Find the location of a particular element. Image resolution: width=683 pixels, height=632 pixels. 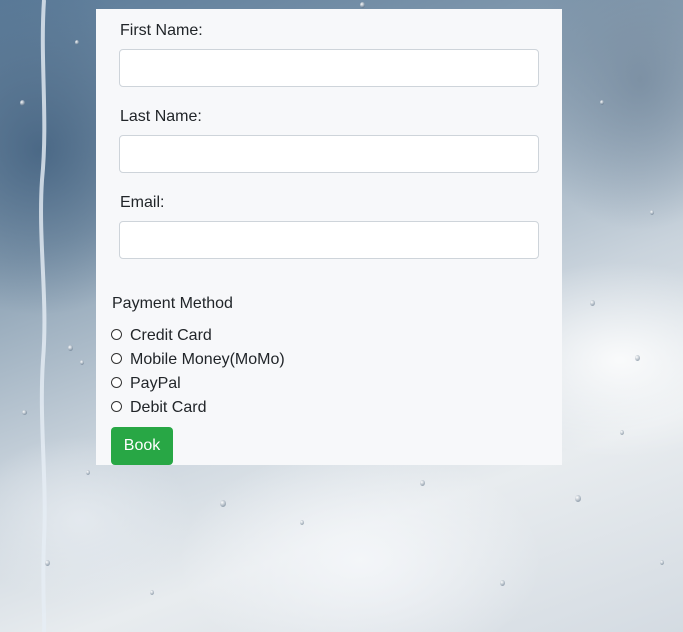

payment-option-paypal: PayPal is located at coordinates (146, 384).